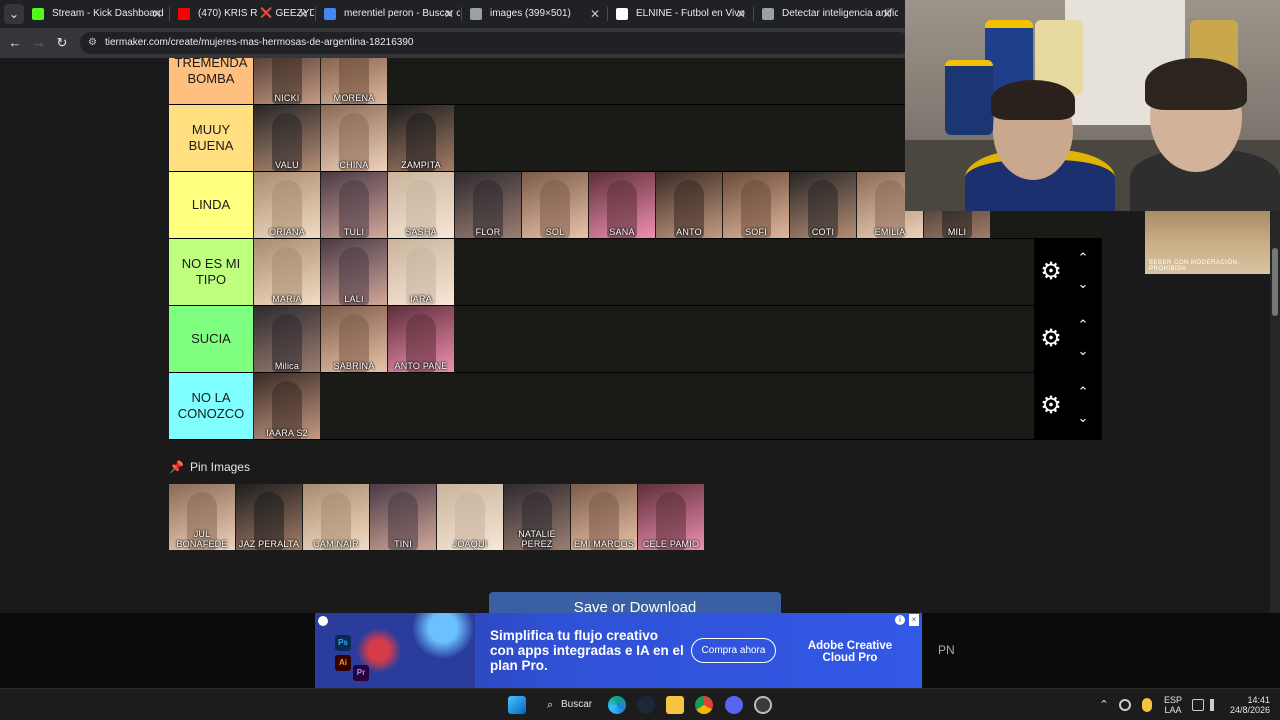 This screenshot has height=720, width=1280. I want to click on tier-image-item: MORENA, so click(354, 81).